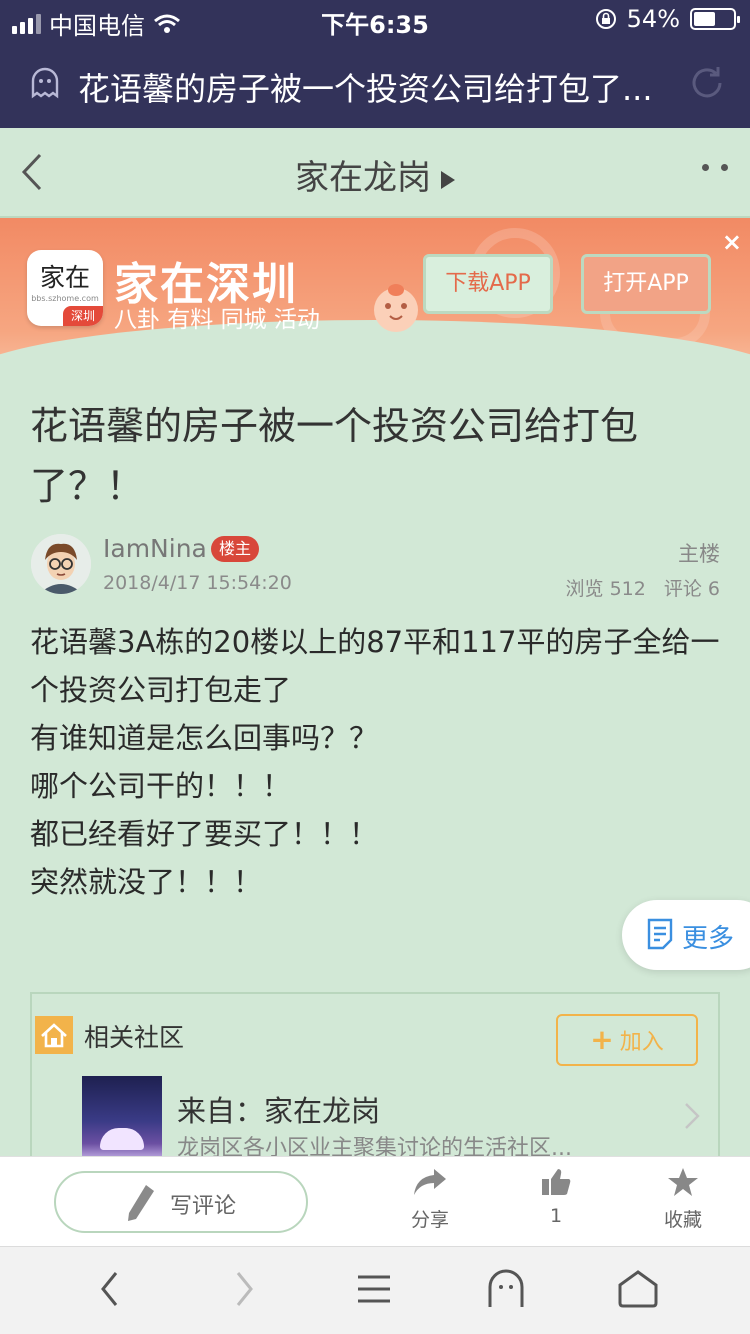 The image size is (750, 1334). I want to click on post-date: 2018/4/17 15:54:20, so click(197, 583).